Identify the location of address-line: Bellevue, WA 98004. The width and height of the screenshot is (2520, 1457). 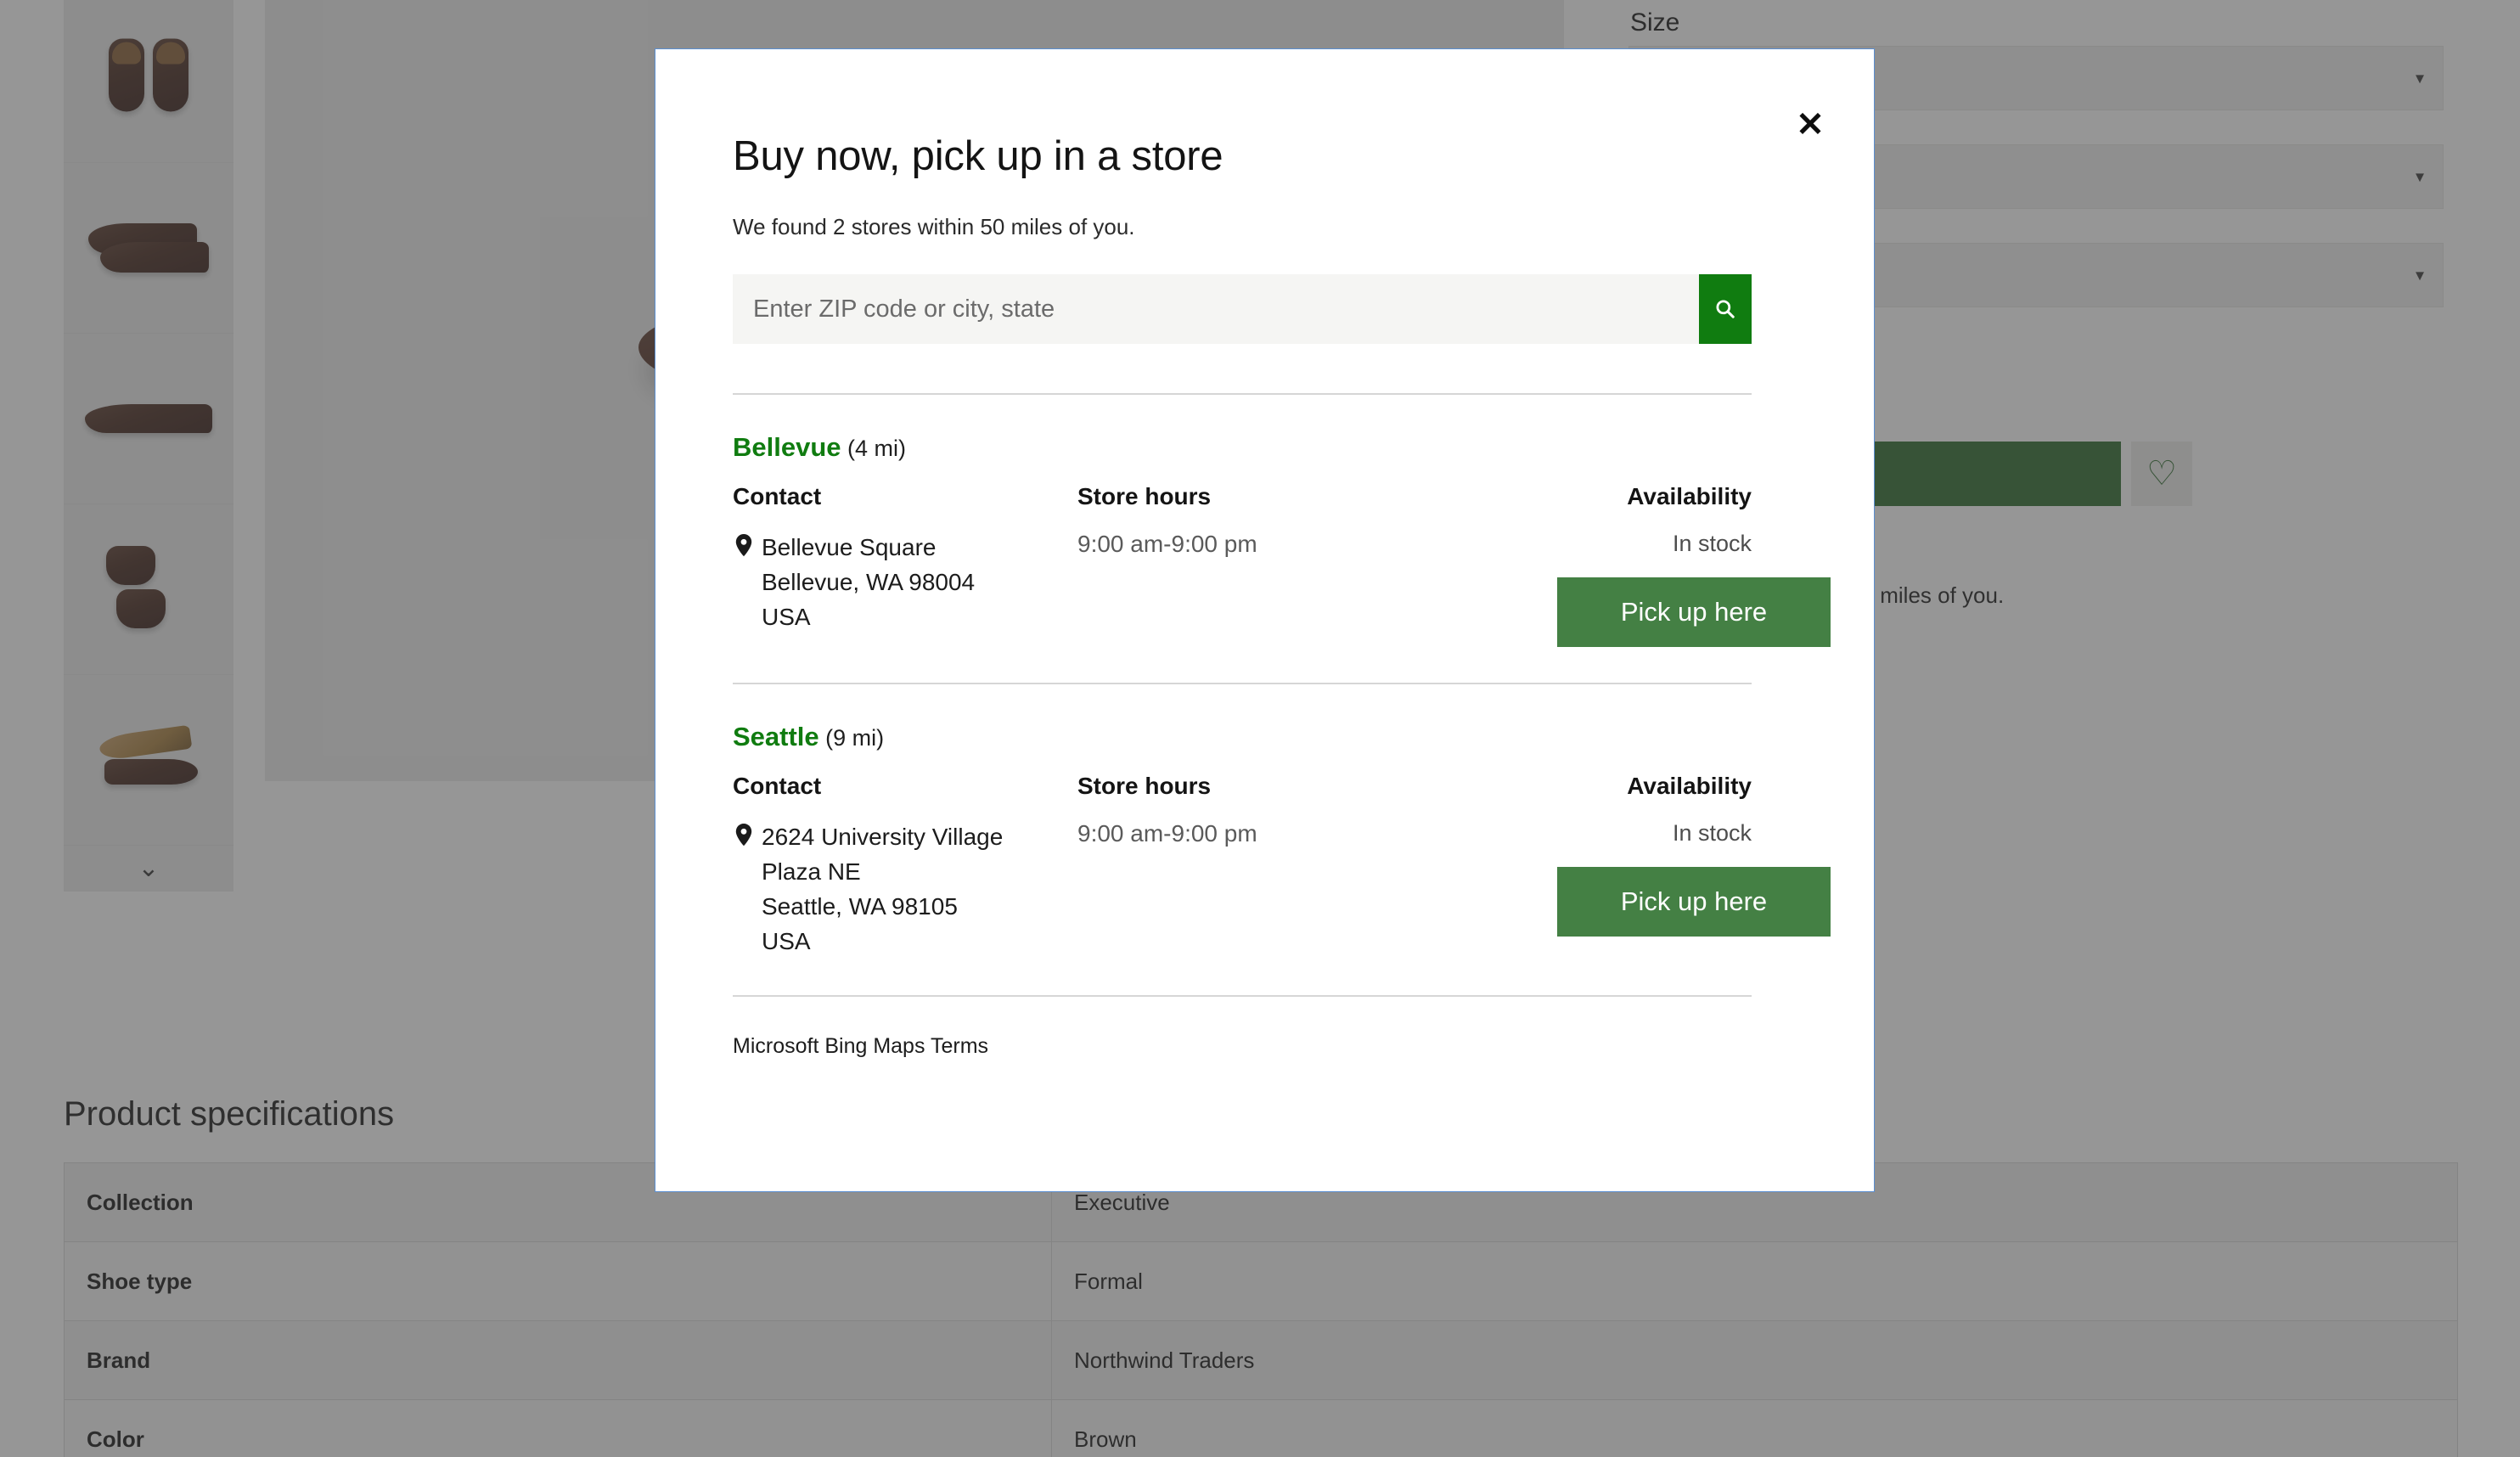
(869, 582).